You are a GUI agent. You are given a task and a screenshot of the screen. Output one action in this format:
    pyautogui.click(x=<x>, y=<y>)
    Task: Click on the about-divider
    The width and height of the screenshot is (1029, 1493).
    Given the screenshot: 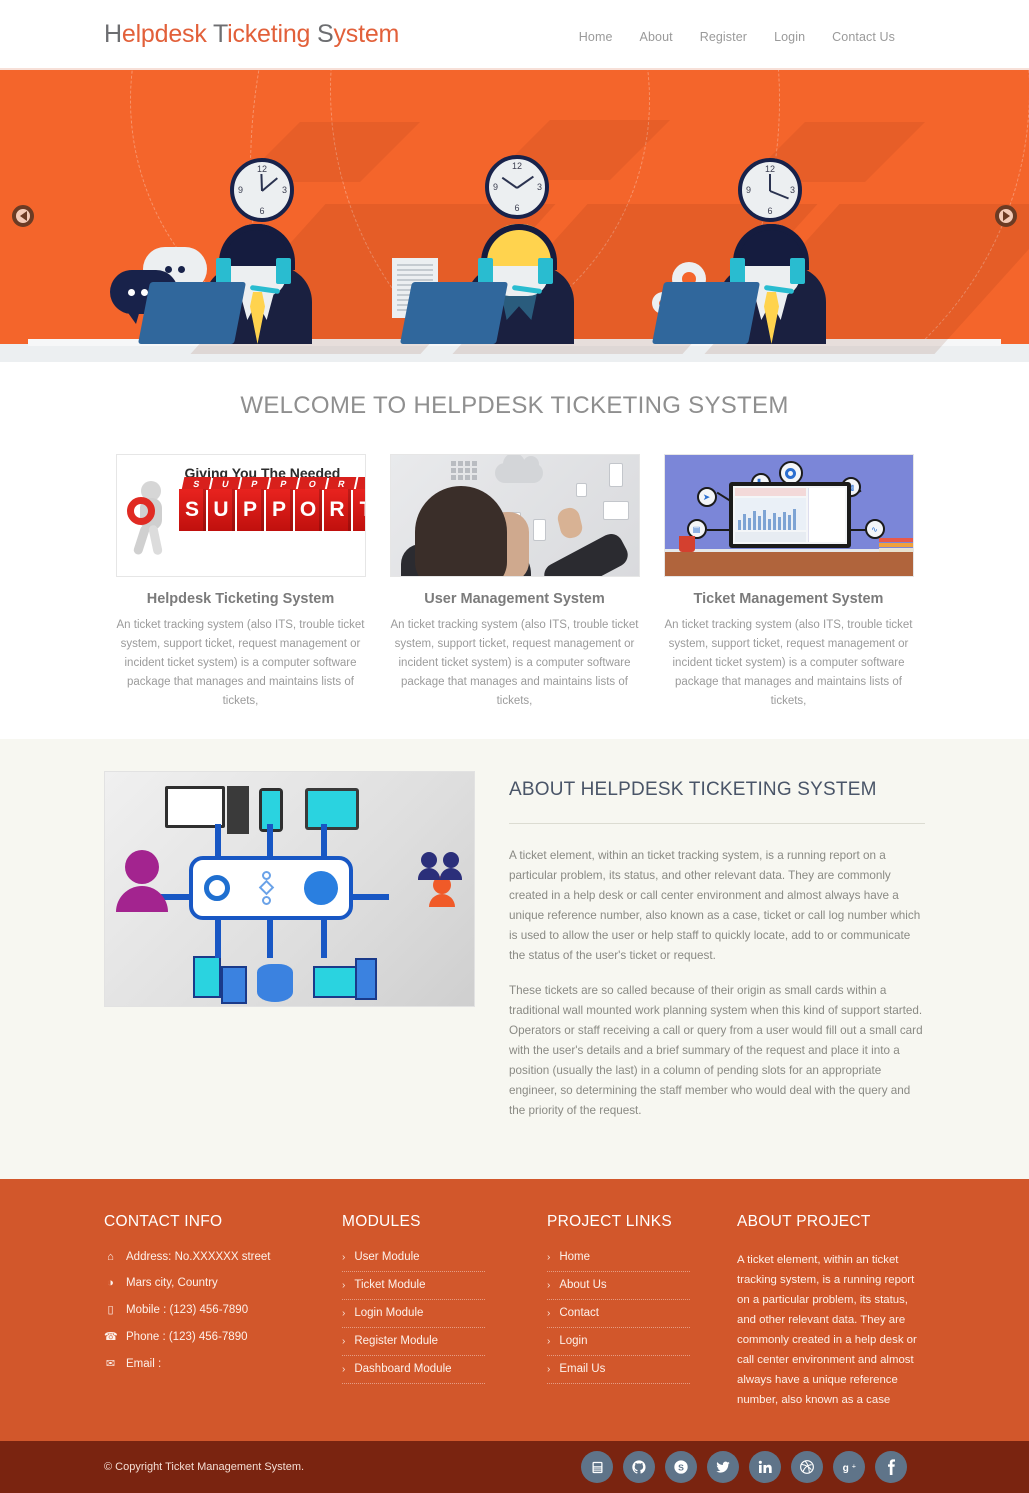 What is the action you would take?
    pyautogui.click(x=717, y=823)
    